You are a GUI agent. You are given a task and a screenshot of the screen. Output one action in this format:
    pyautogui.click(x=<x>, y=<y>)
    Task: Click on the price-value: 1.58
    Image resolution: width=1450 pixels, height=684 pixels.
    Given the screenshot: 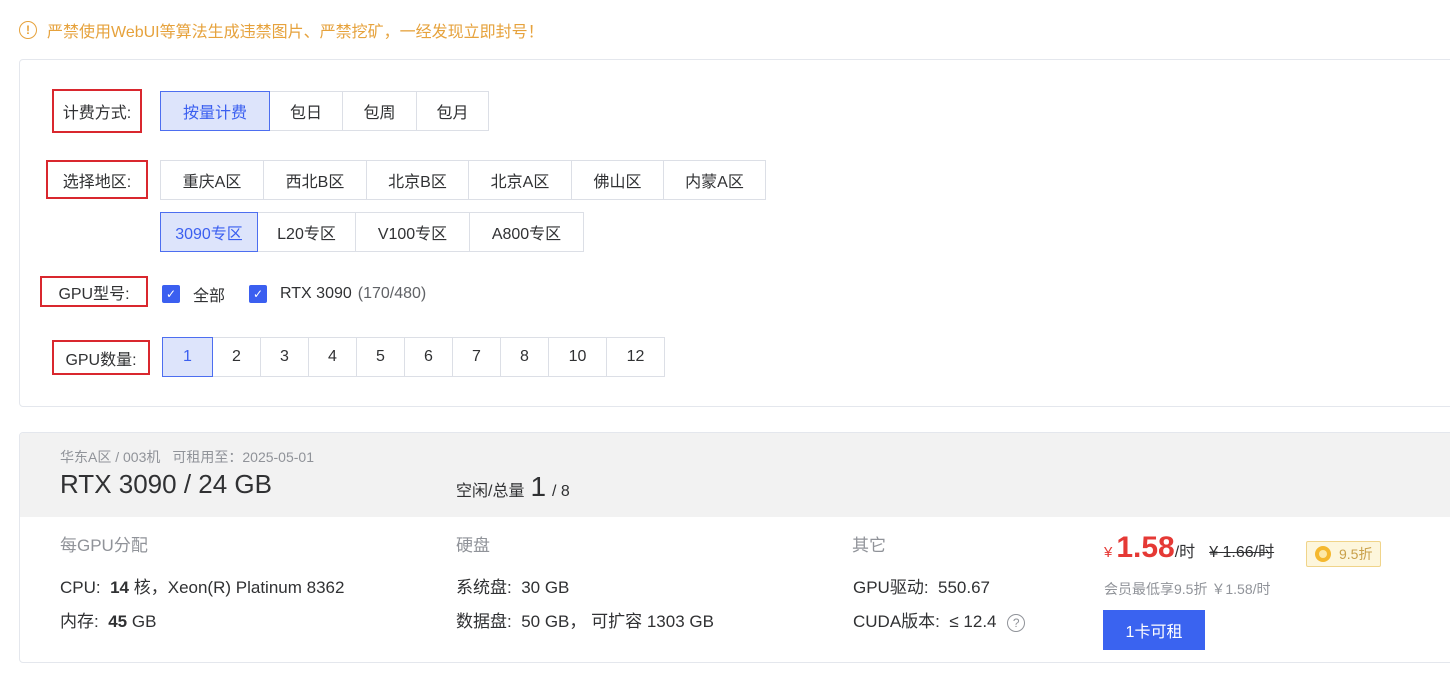 What is the action you would take?
    pyautogui.click(x=1145, y=547)
    